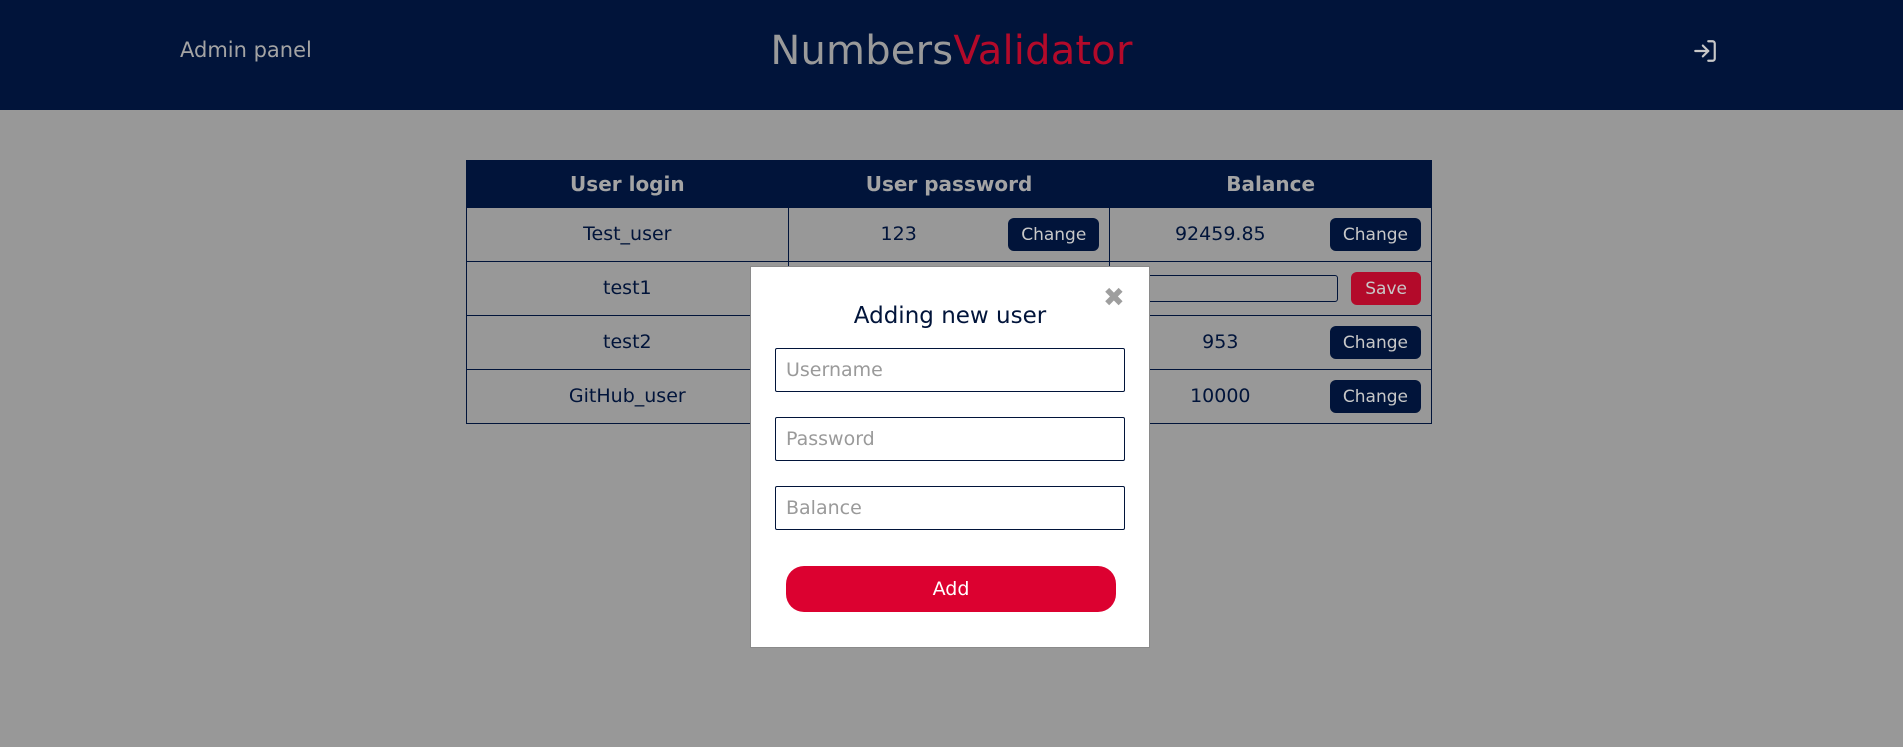 The height and width of the screenshot is (747, 1903). Describe the element at coordinates (862, 51) in the screenshot. I see `logo-numbers: Numbers` at that location.